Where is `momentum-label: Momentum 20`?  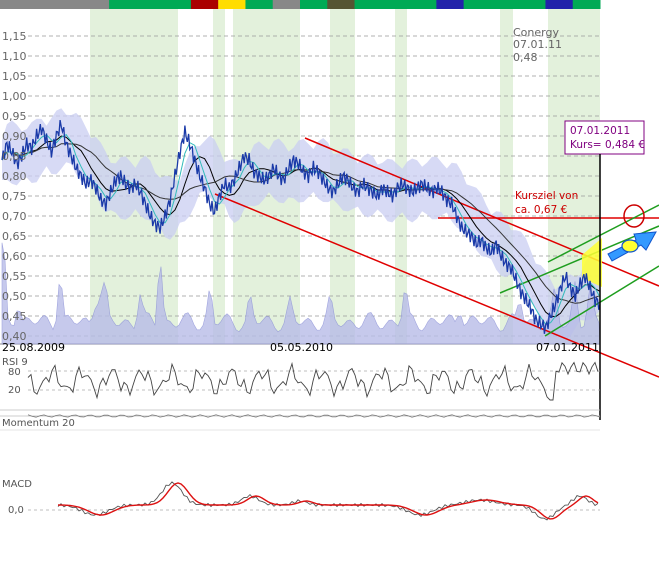
momentum-label: Momentum 20 is located at coordinates (38, 423).